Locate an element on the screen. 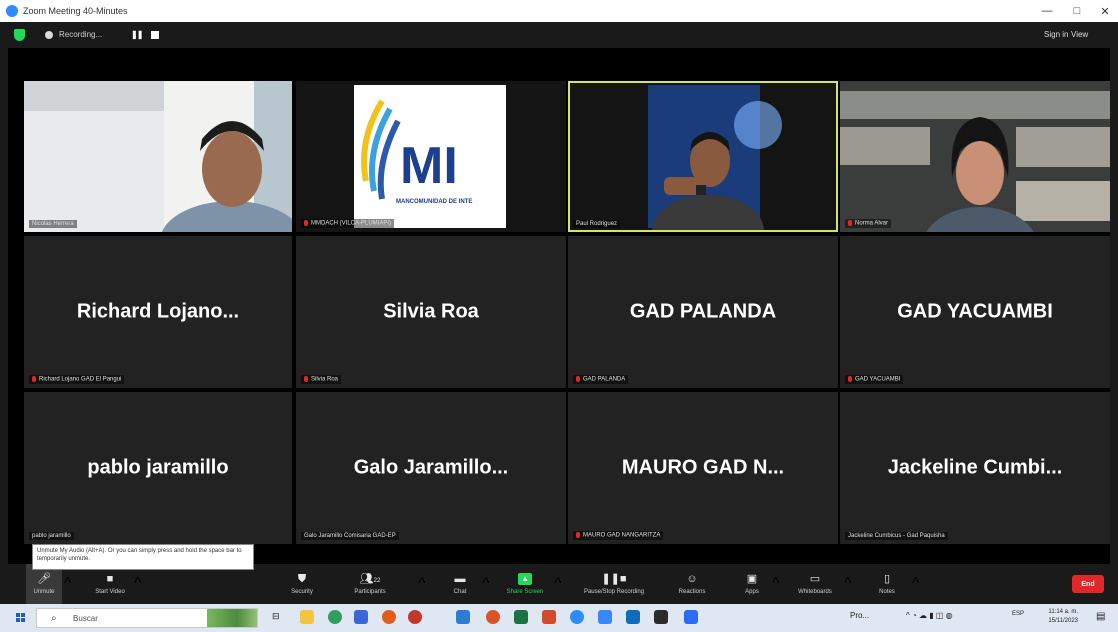 The image size is (1118, 632). windows-start-icon is located at coordinates (21, 618).